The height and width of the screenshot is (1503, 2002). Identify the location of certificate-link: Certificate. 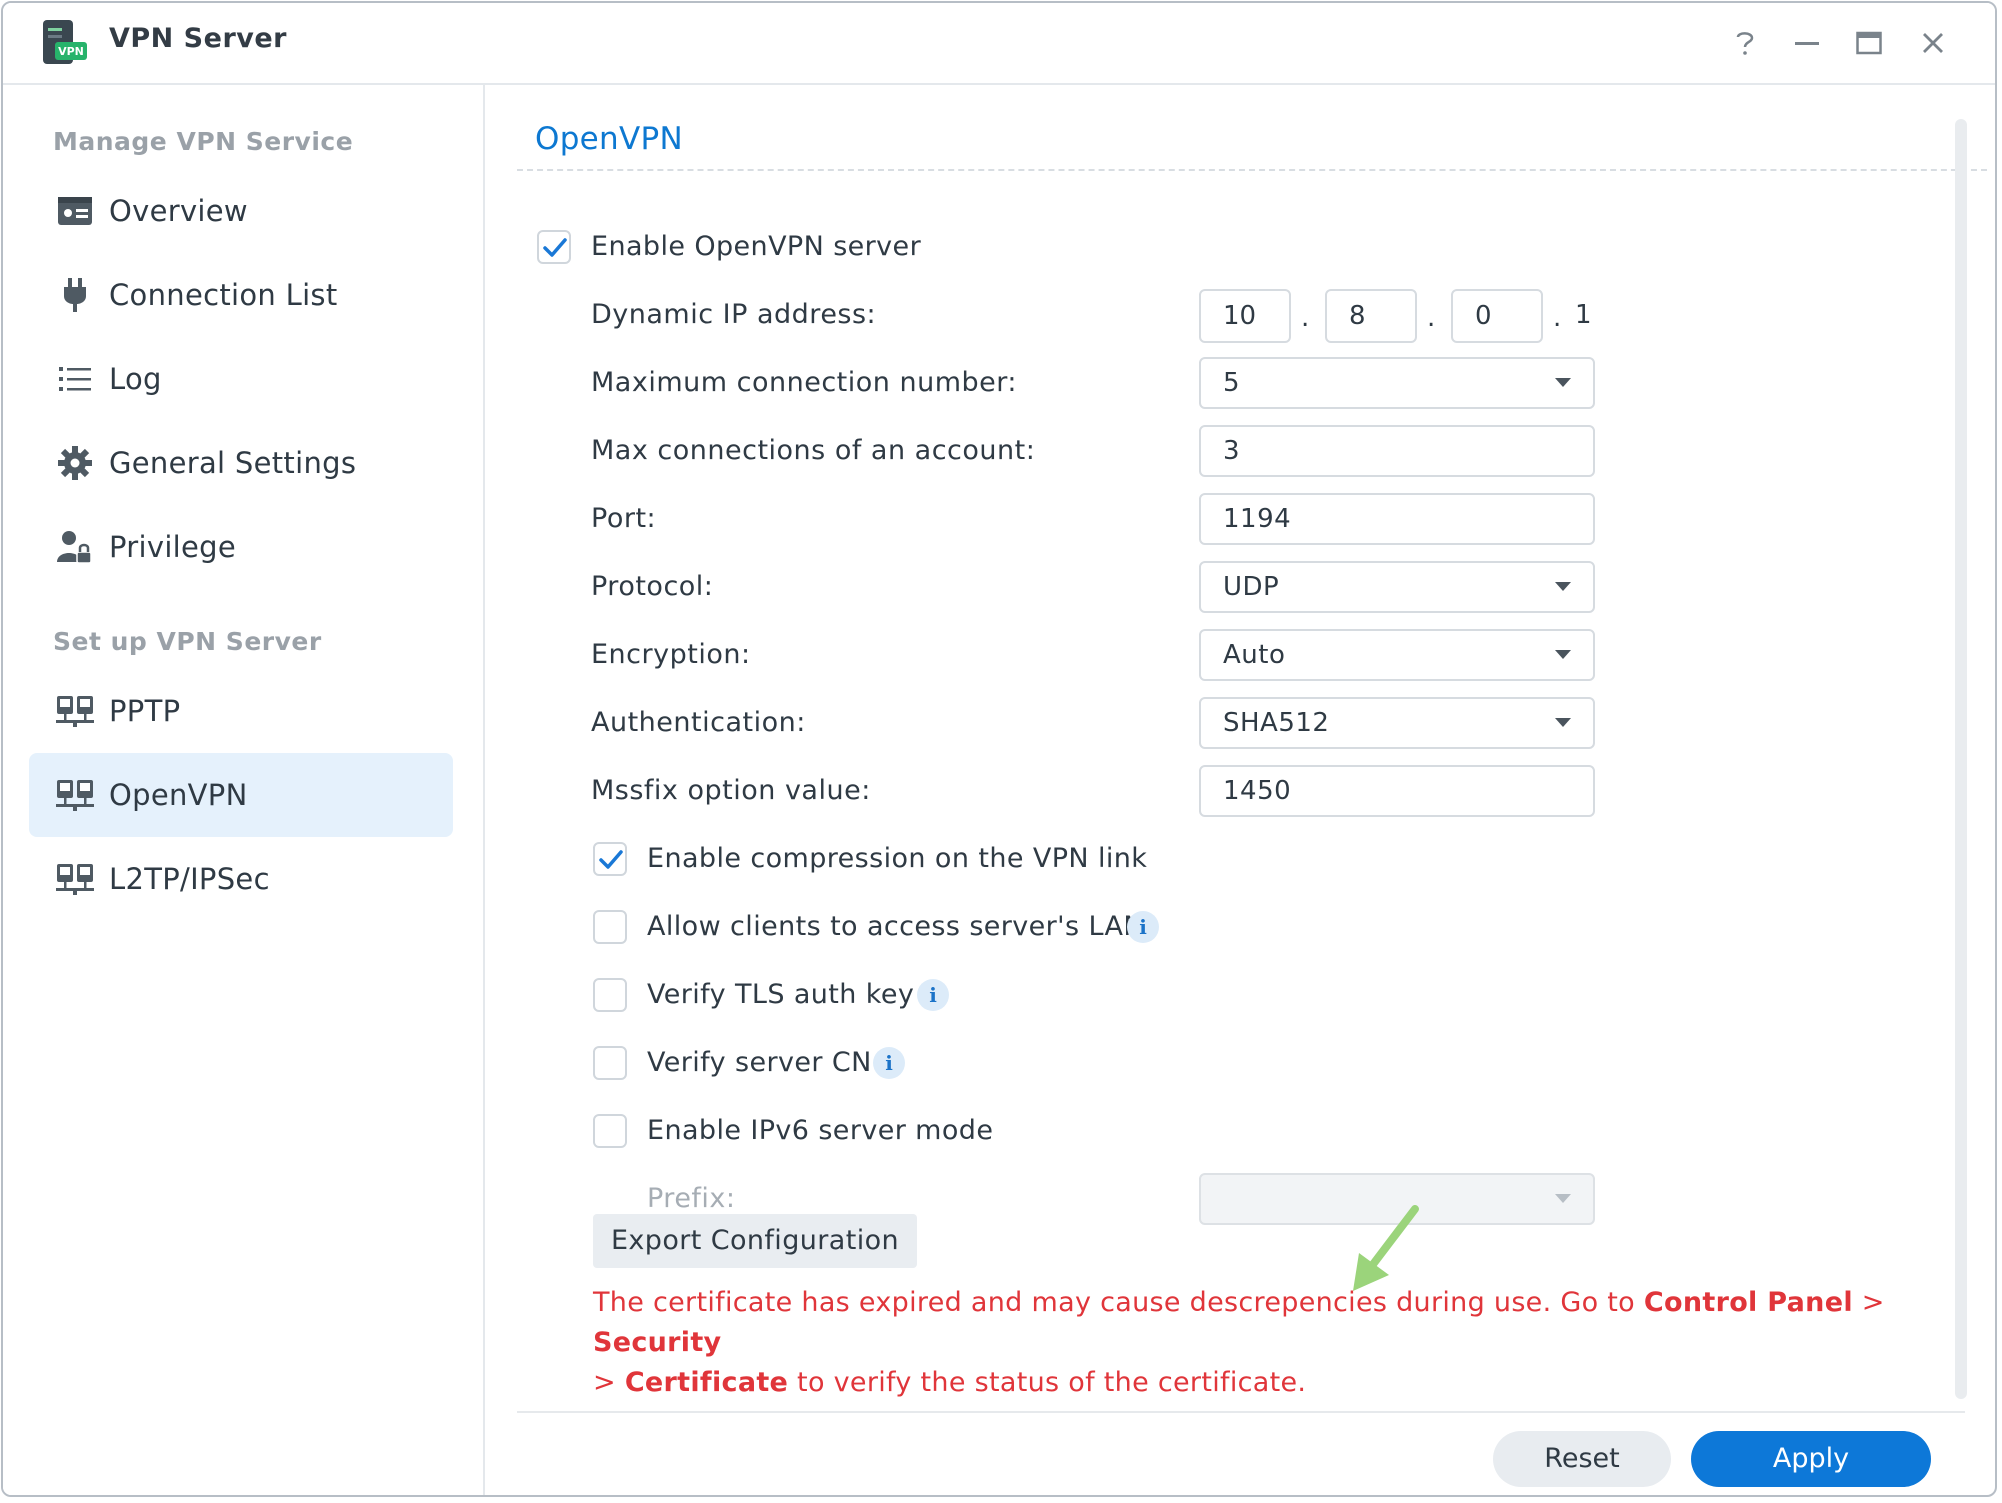
(706, 1382).